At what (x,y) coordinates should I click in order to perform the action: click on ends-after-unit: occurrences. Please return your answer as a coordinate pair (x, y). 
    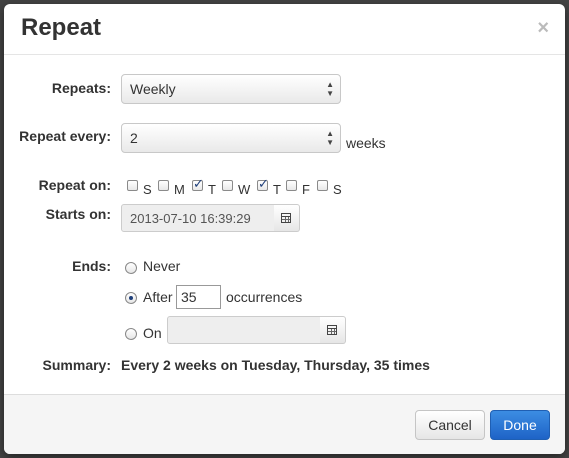
    Looking at the image, I should click on (264, 297).